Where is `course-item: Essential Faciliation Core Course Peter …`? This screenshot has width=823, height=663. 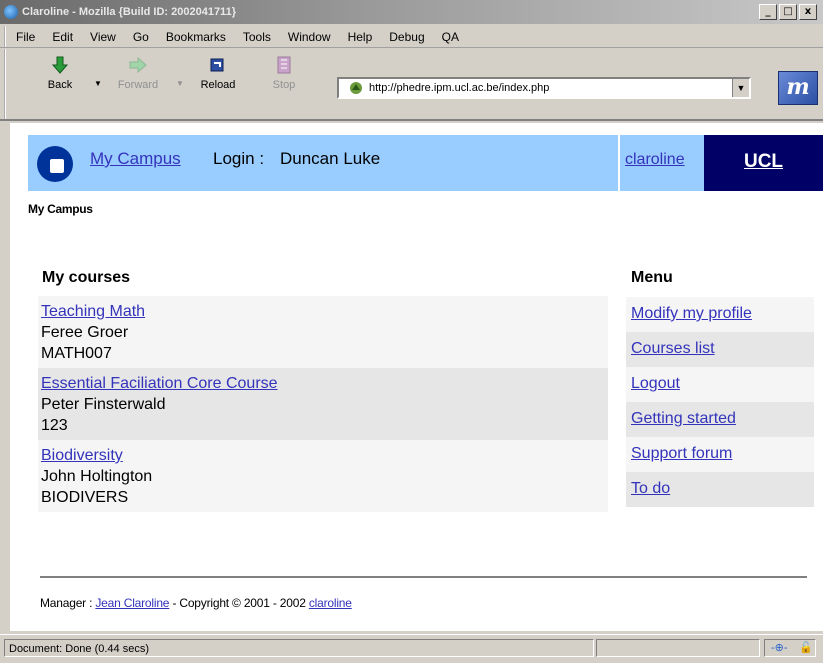 course-item: Essential Faciliation Core Course Peter … is located at coordinates (323, 404).